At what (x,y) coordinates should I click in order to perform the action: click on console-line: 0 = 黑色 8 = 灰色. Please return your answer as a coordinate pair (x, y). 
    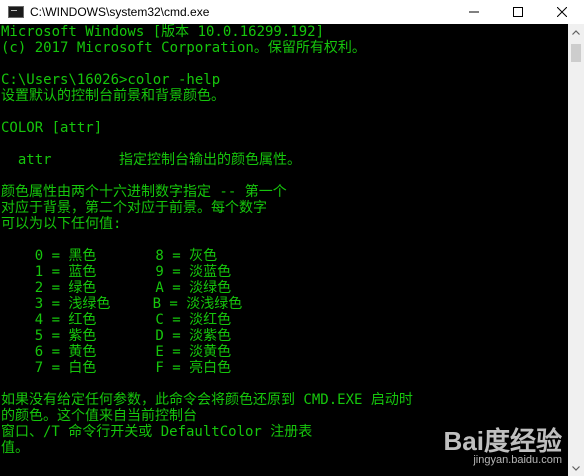
    Looking at the image, I should click on (109, 256).